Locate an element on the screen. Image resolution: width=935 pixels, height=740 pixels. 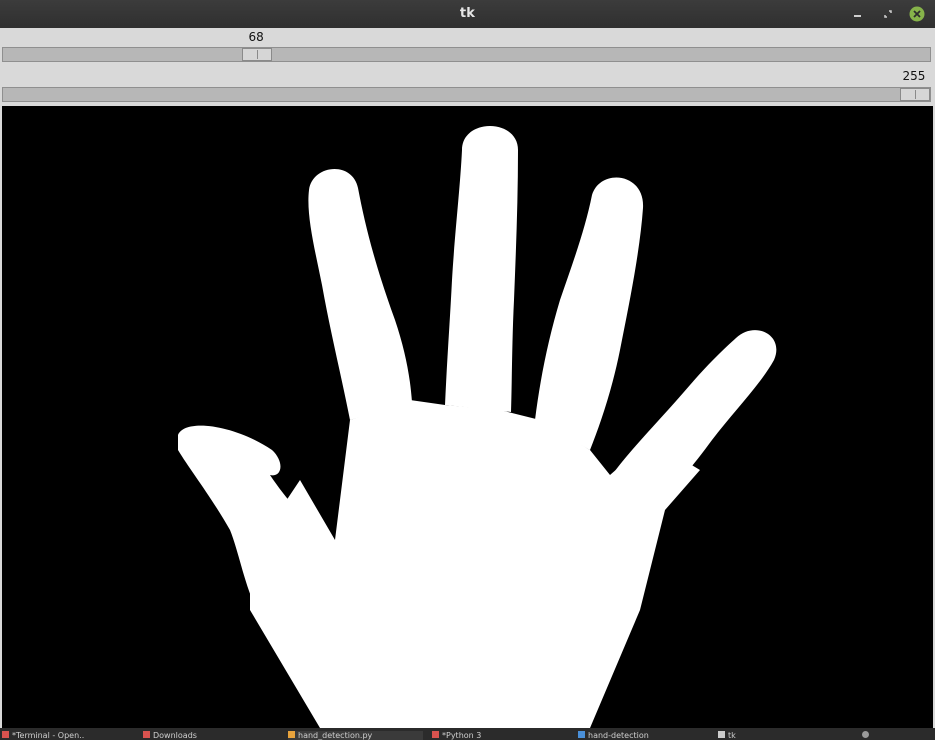
editor-icon is located at coordinates (291, 734).